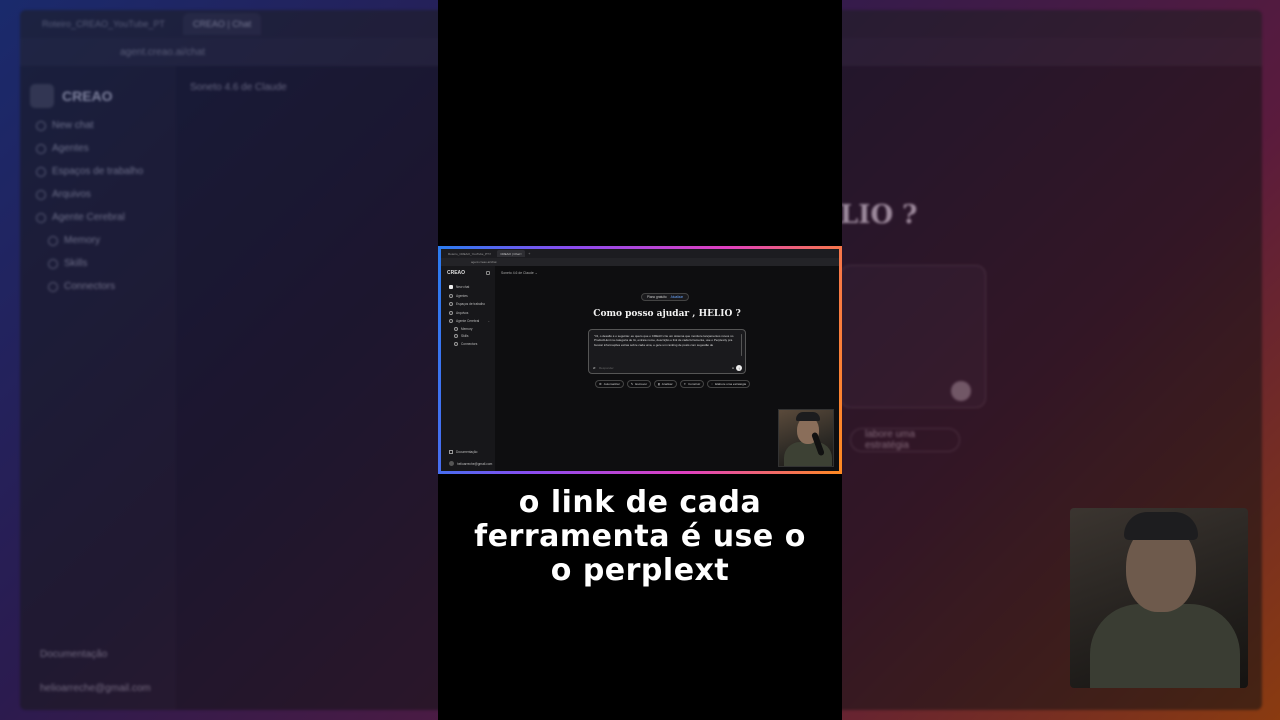 This screenshot has width=1280, height=720. What do you see at coordinates (103, 24) in the screenshot?
I see `background-tab: Roteiro_CREAO_YouTube_PT` at bounding box center [103, 24].